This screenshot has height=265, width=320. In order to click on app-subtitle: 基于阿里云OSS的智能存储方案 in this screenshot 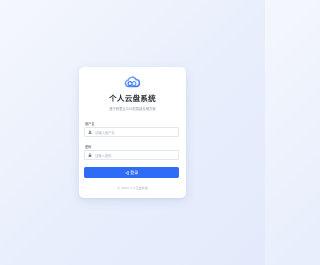, I will do `click(132, 109)`.